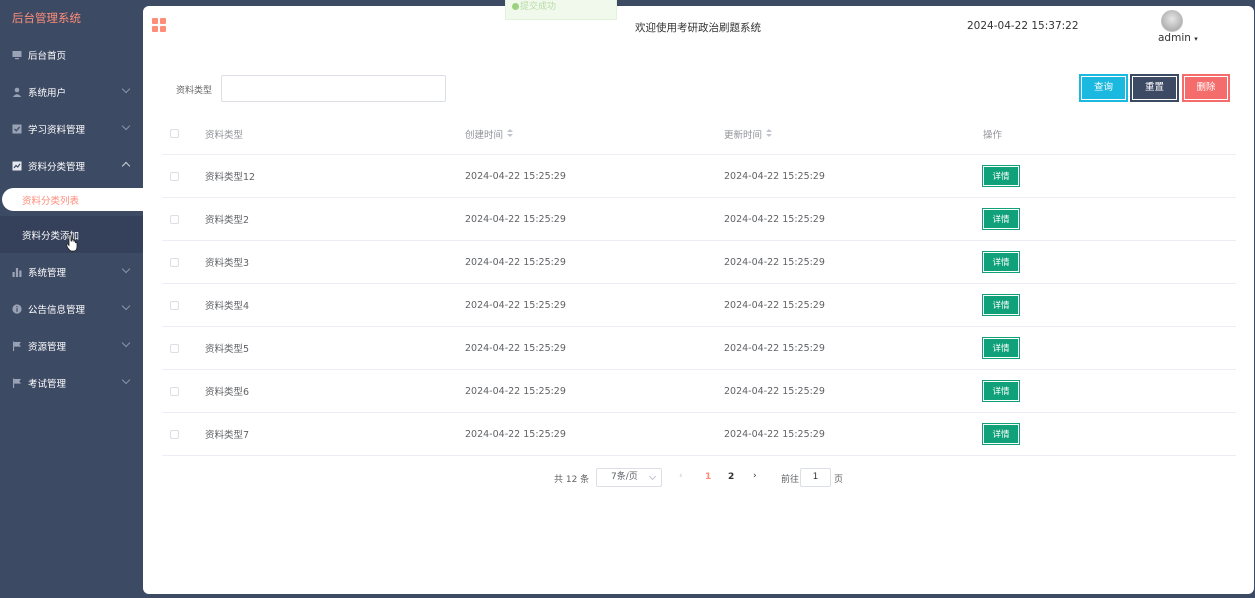 The width and height of the screenshot is (1255, 598). I want to click on next-page-button: ›, so click(755, 476).